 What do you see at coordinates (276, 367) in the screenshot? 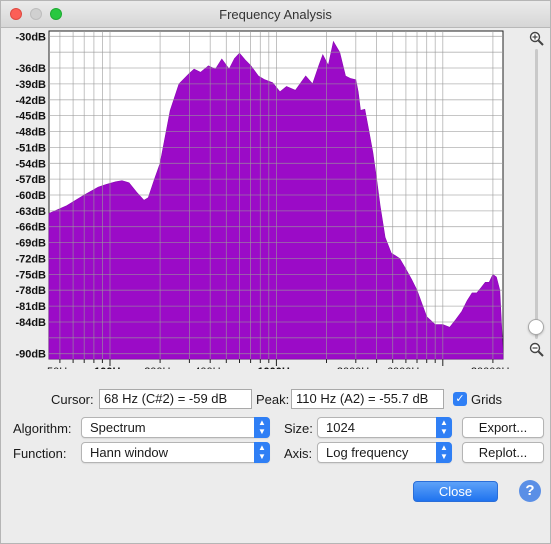
I see `x-tick-label: 1000Hz` at bounding box center [276, 367].